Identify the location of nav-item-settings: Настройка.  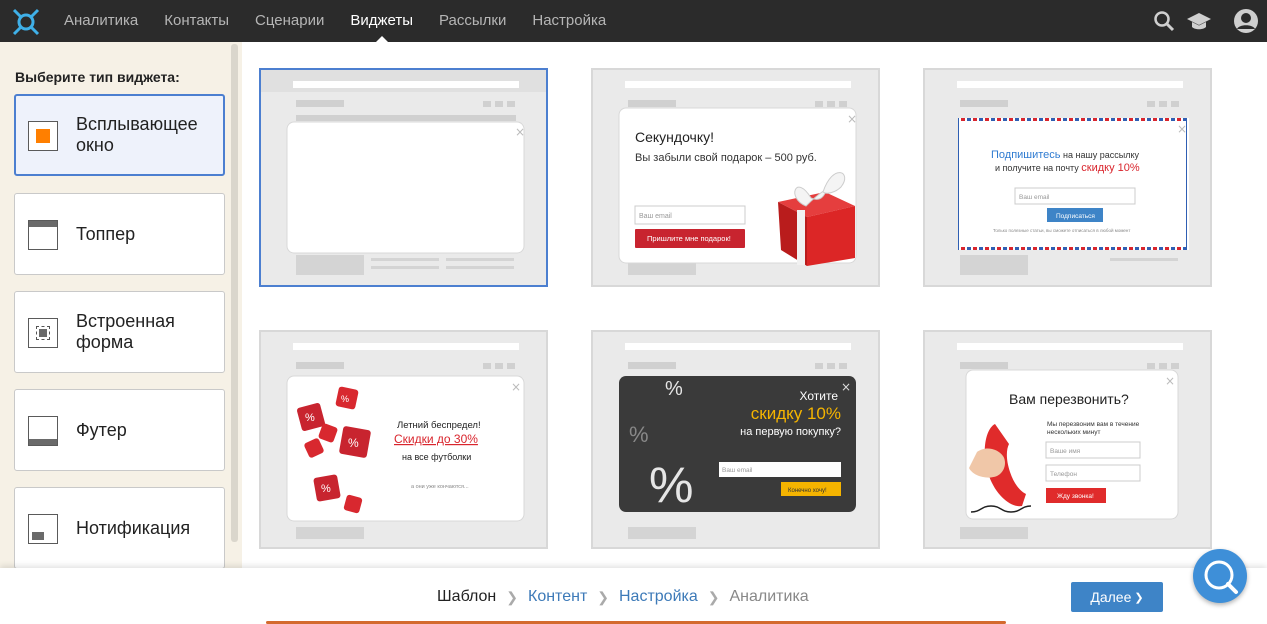
(569, 21).